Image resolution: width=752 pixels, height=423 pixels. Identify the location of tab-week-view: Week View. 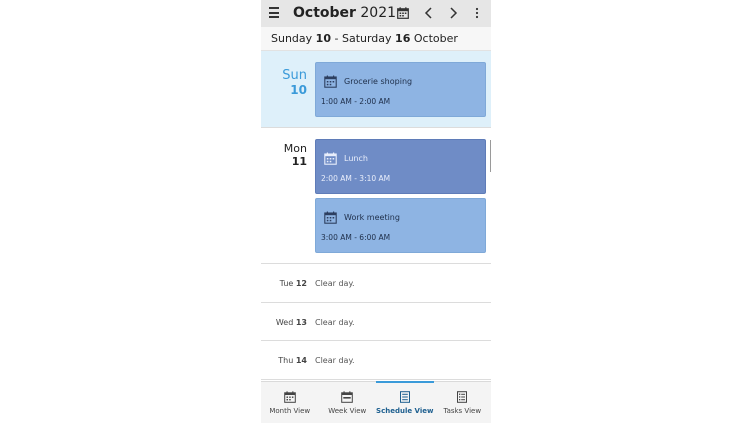
(348, 402).